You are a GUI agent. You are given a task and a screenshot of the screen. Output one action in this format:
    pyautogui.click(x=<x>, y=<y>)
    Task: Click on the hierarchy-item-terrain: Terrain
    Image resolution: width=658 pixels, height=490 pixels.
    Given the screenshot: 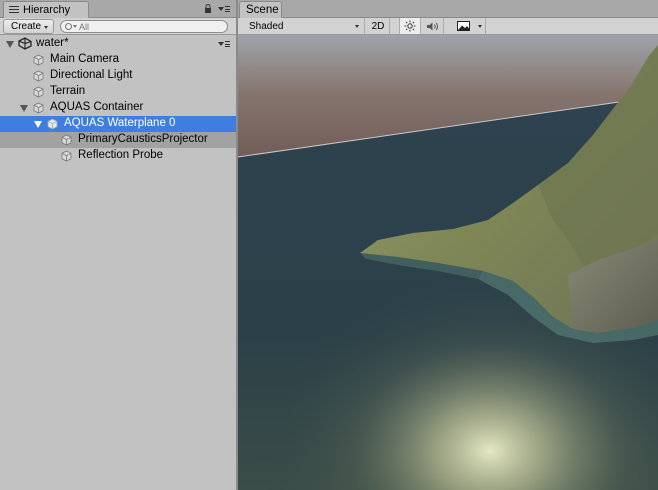 What is the action you would take?
    pyautogui.click(x=118, y=92)
    